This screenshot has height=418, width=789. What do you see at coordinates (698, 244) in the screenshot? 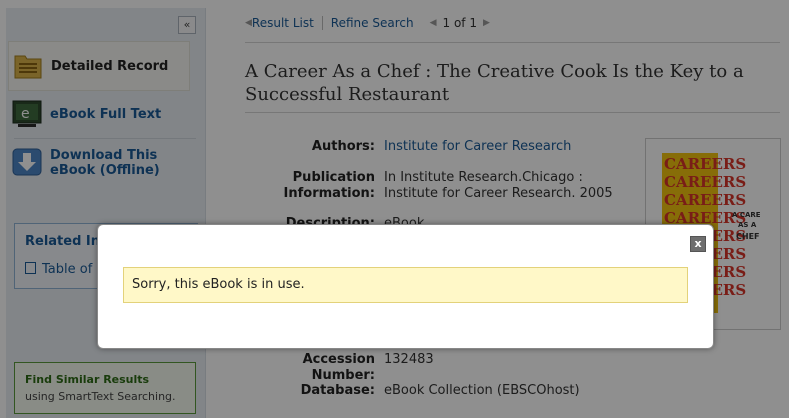
I see `close-icon: x` at bounding box center [698, 244].